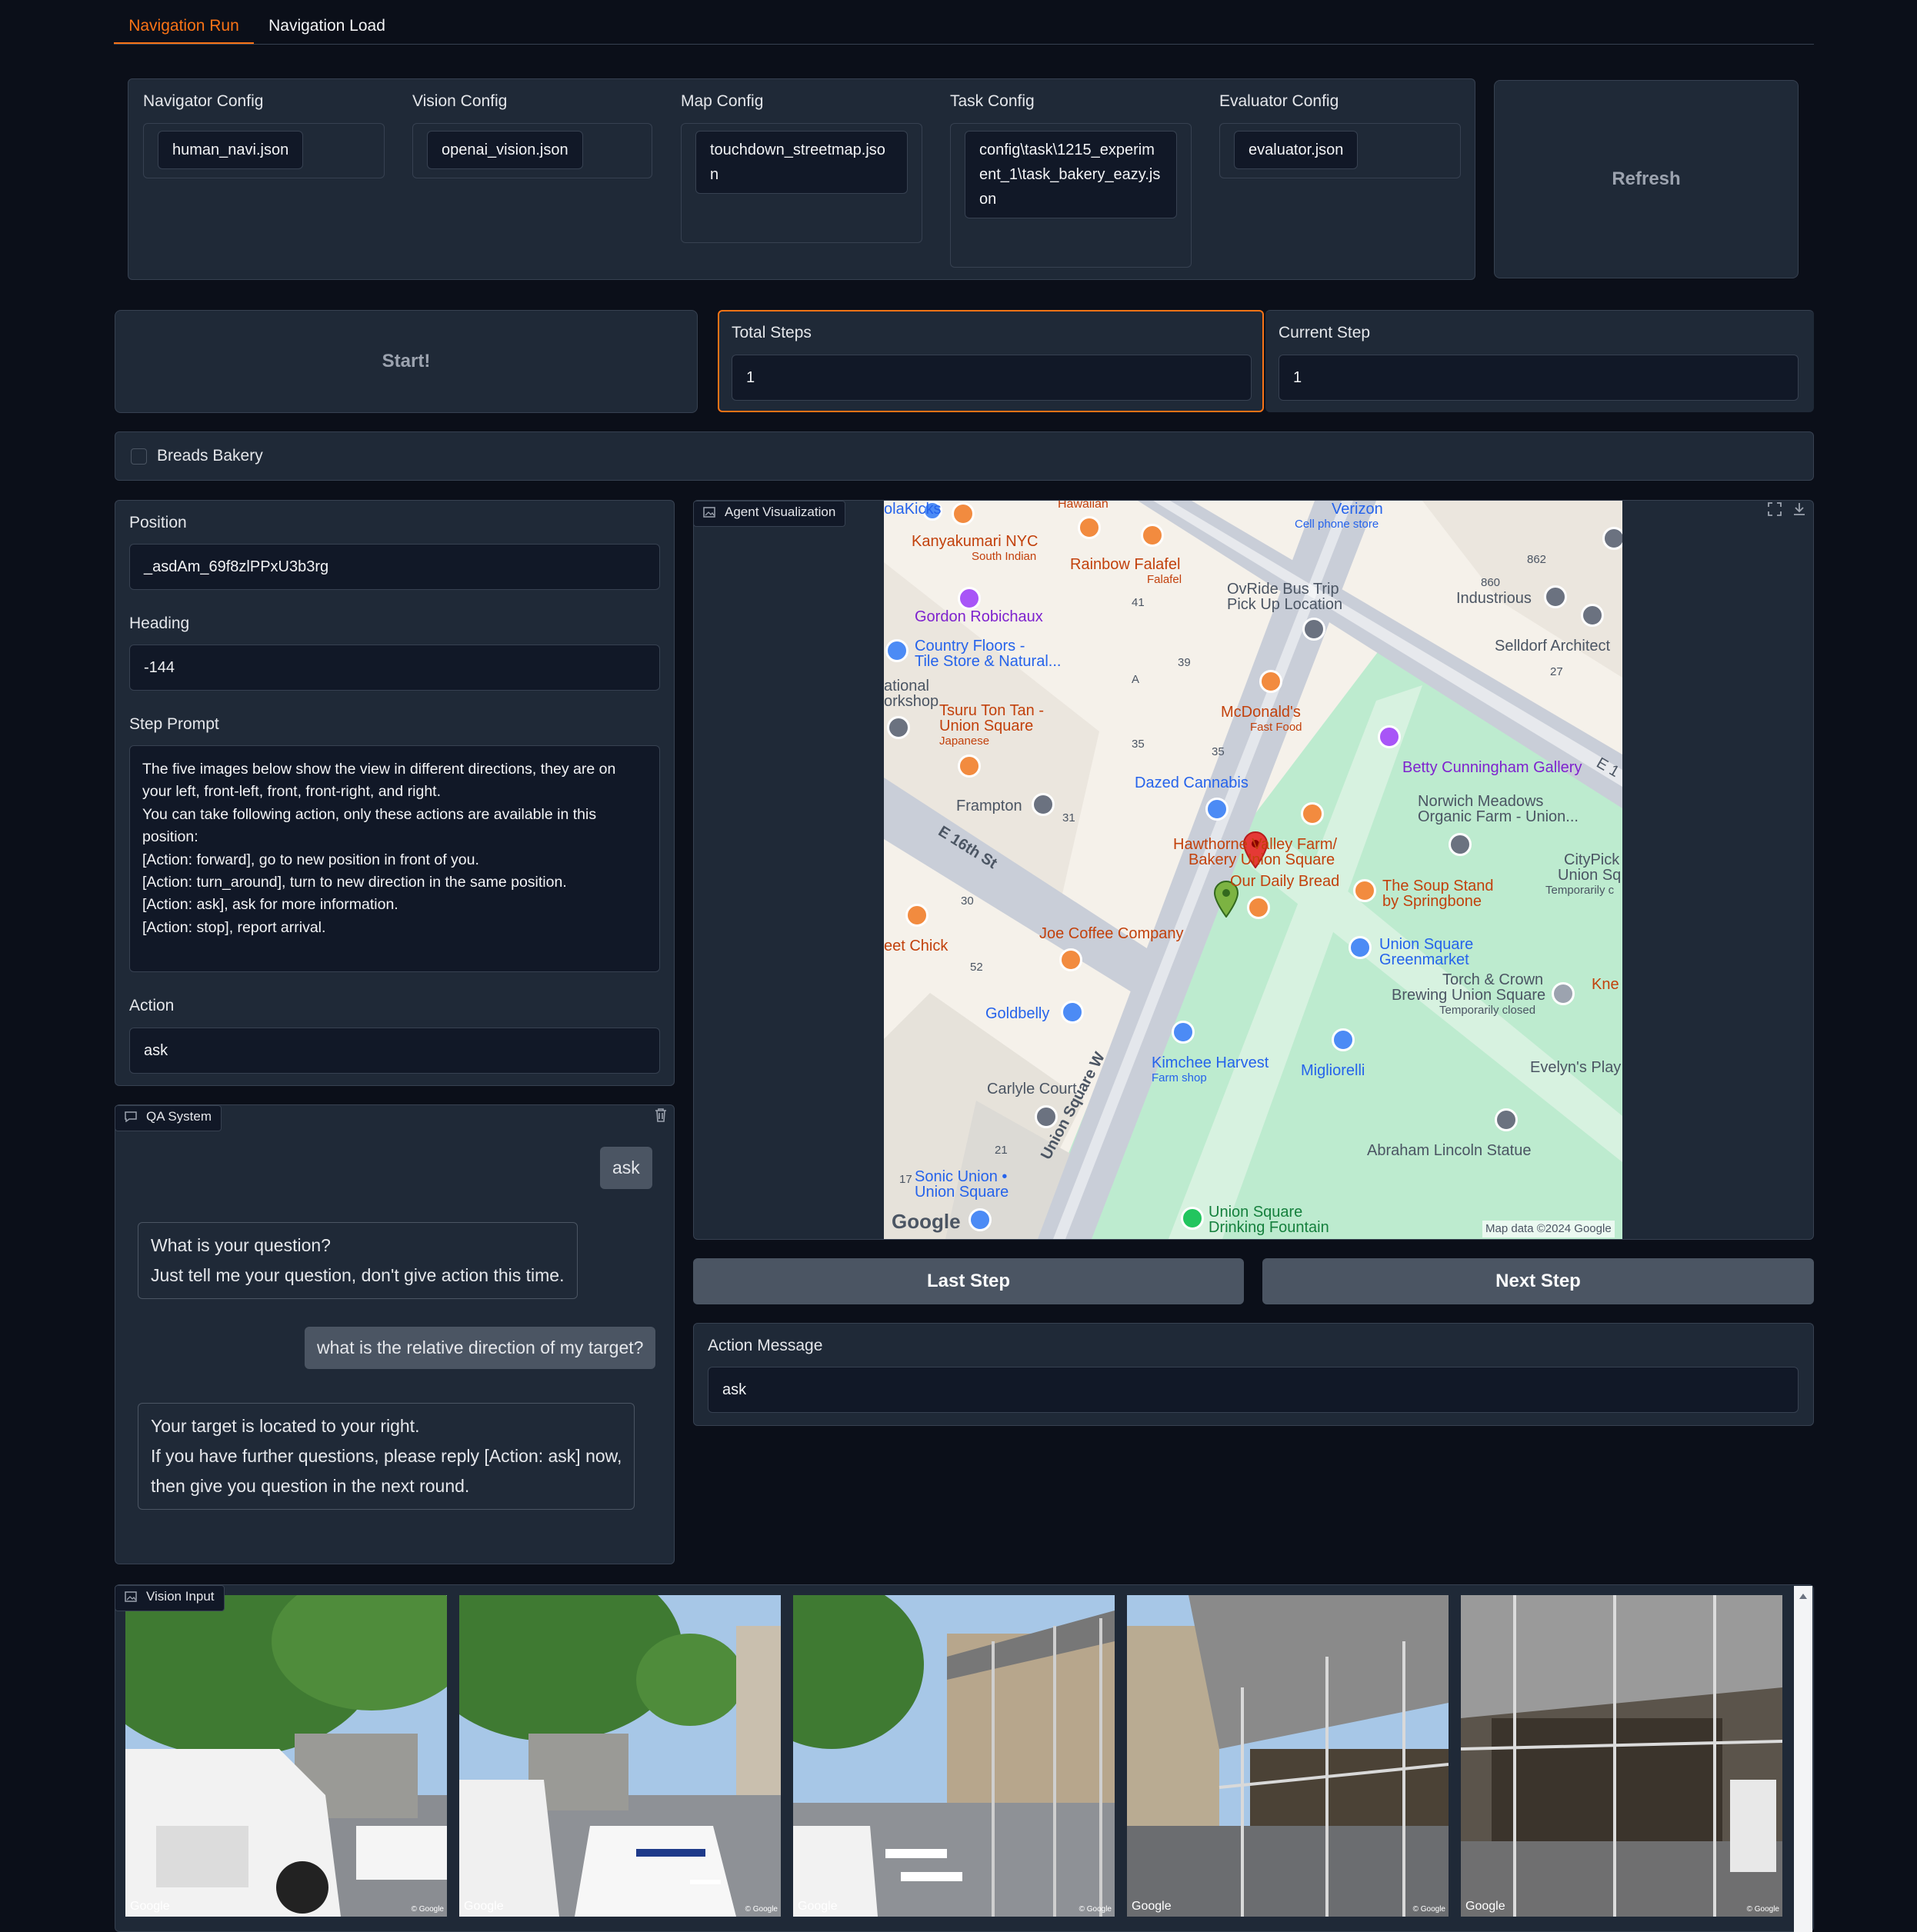 This screenshot has width=1917, height=1932. I want to click on map-config-label: Map Config, so click(722, 101).